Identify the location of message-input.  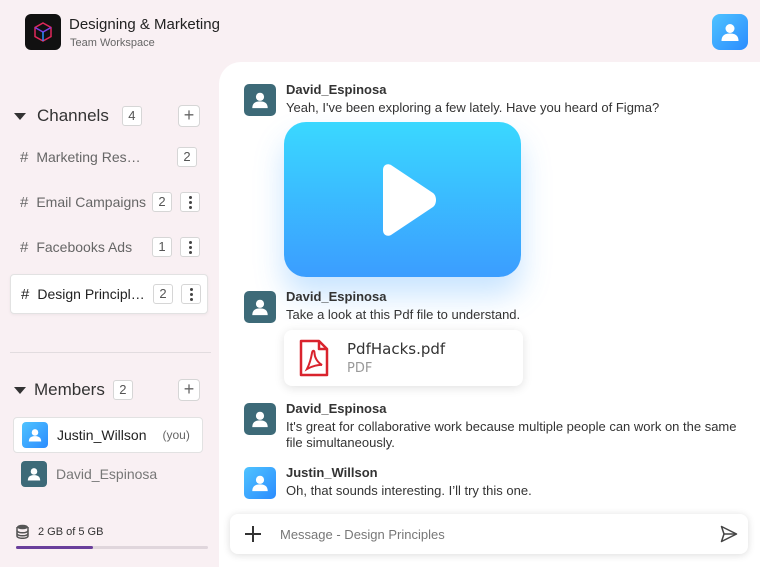
(490, 534).